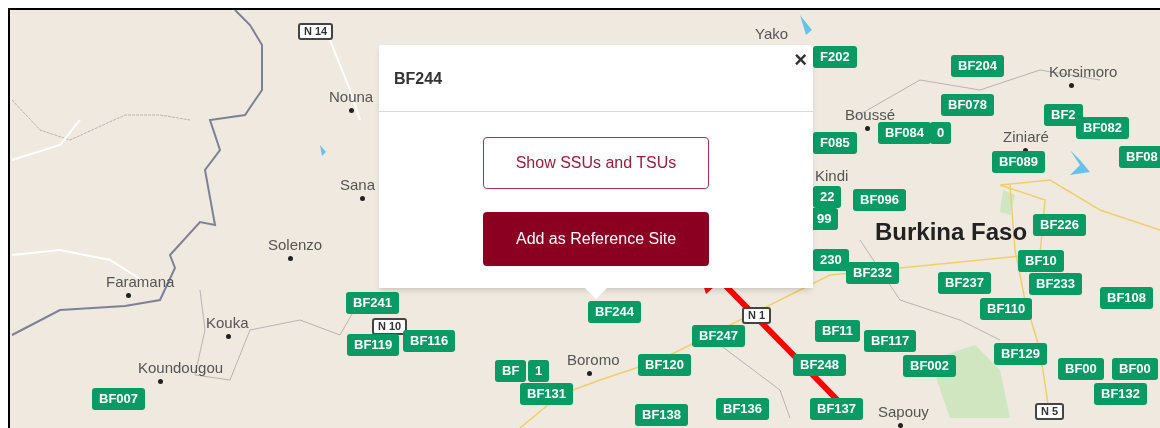 The height and width of the screenshot is (428, 1160). Describe the element at coordinates (227, 322) in the screenshot. I see `town-label: Kouka` at that location.